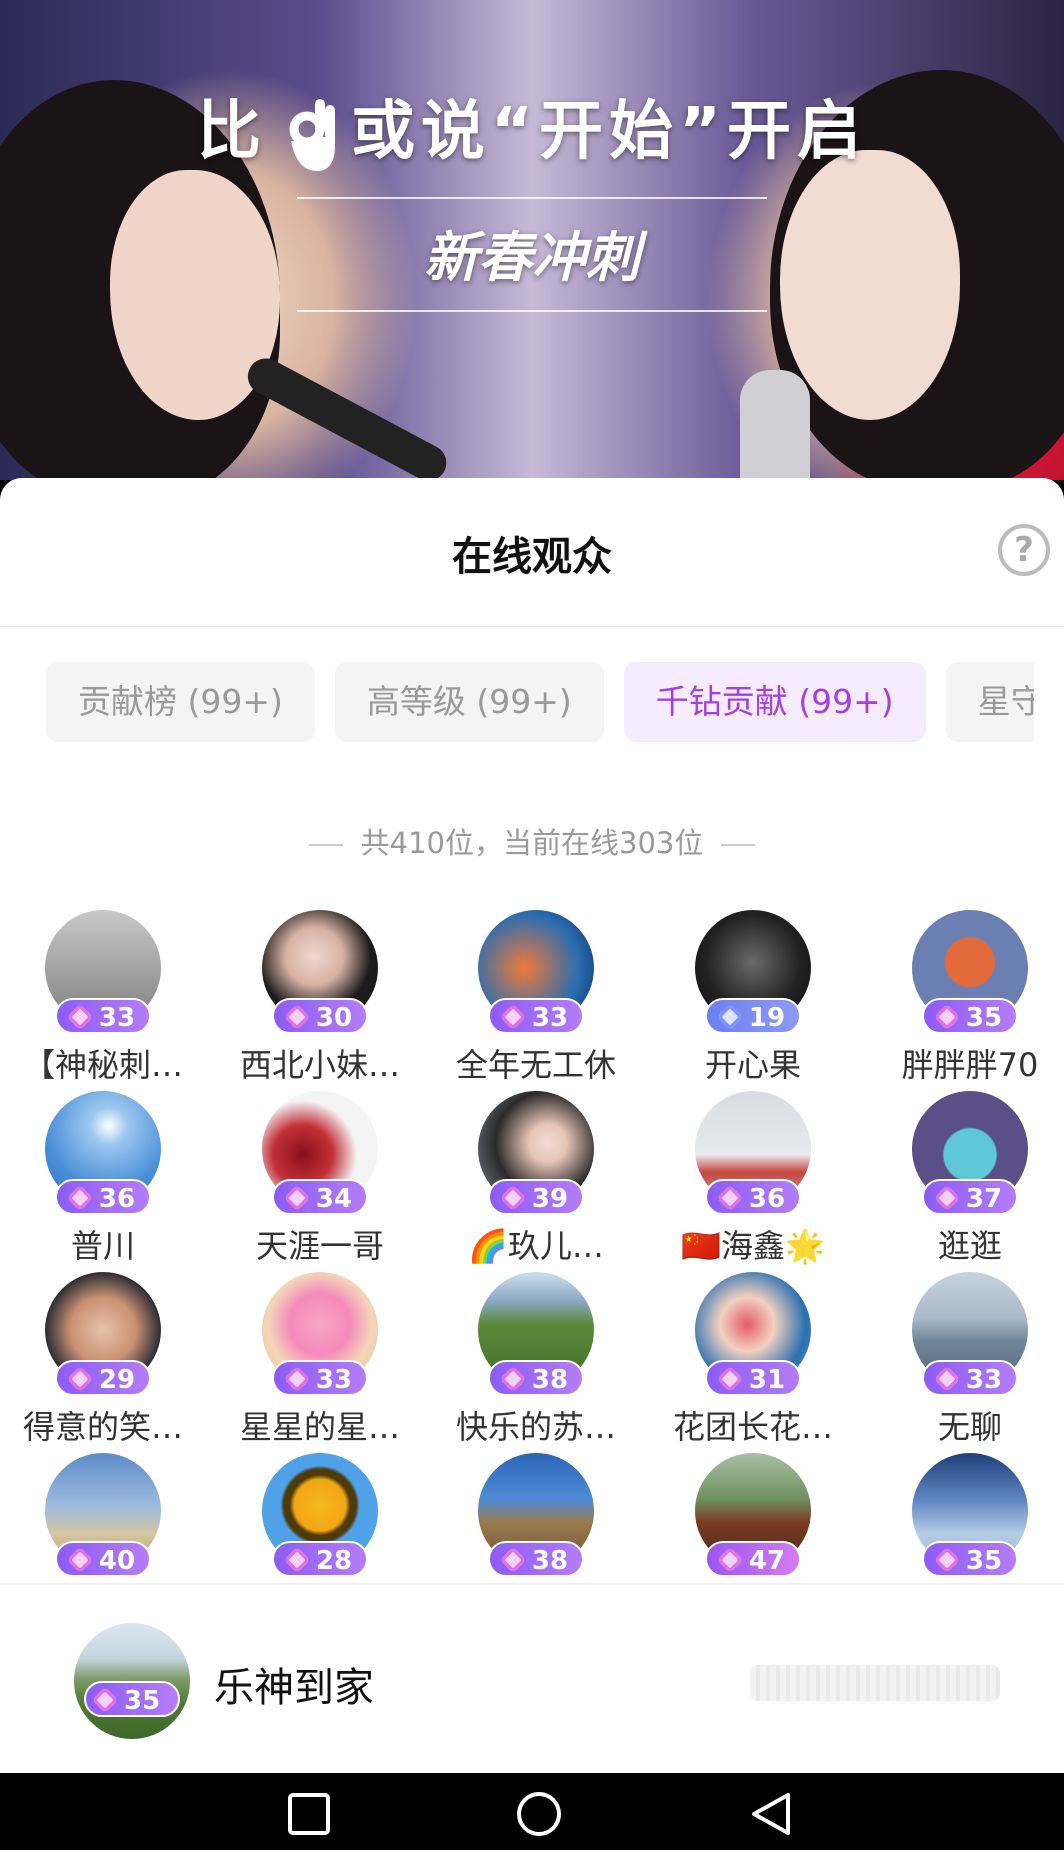  Describe the element at coordinates (334, 1018) in the screenshot. I see `level-value: 30` at that location.